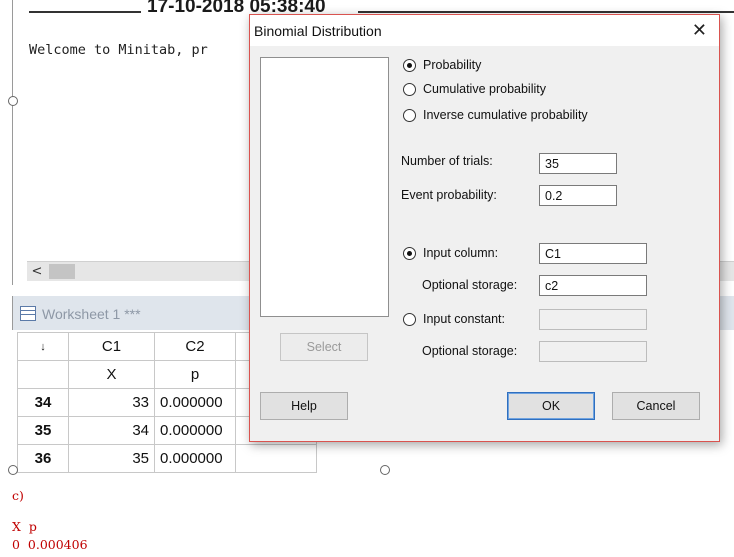  What do you see at coordinates (37, 271) in the screenshot?
I see `scroll-left-arrow-icon: <` at bounding box center [37, 271].